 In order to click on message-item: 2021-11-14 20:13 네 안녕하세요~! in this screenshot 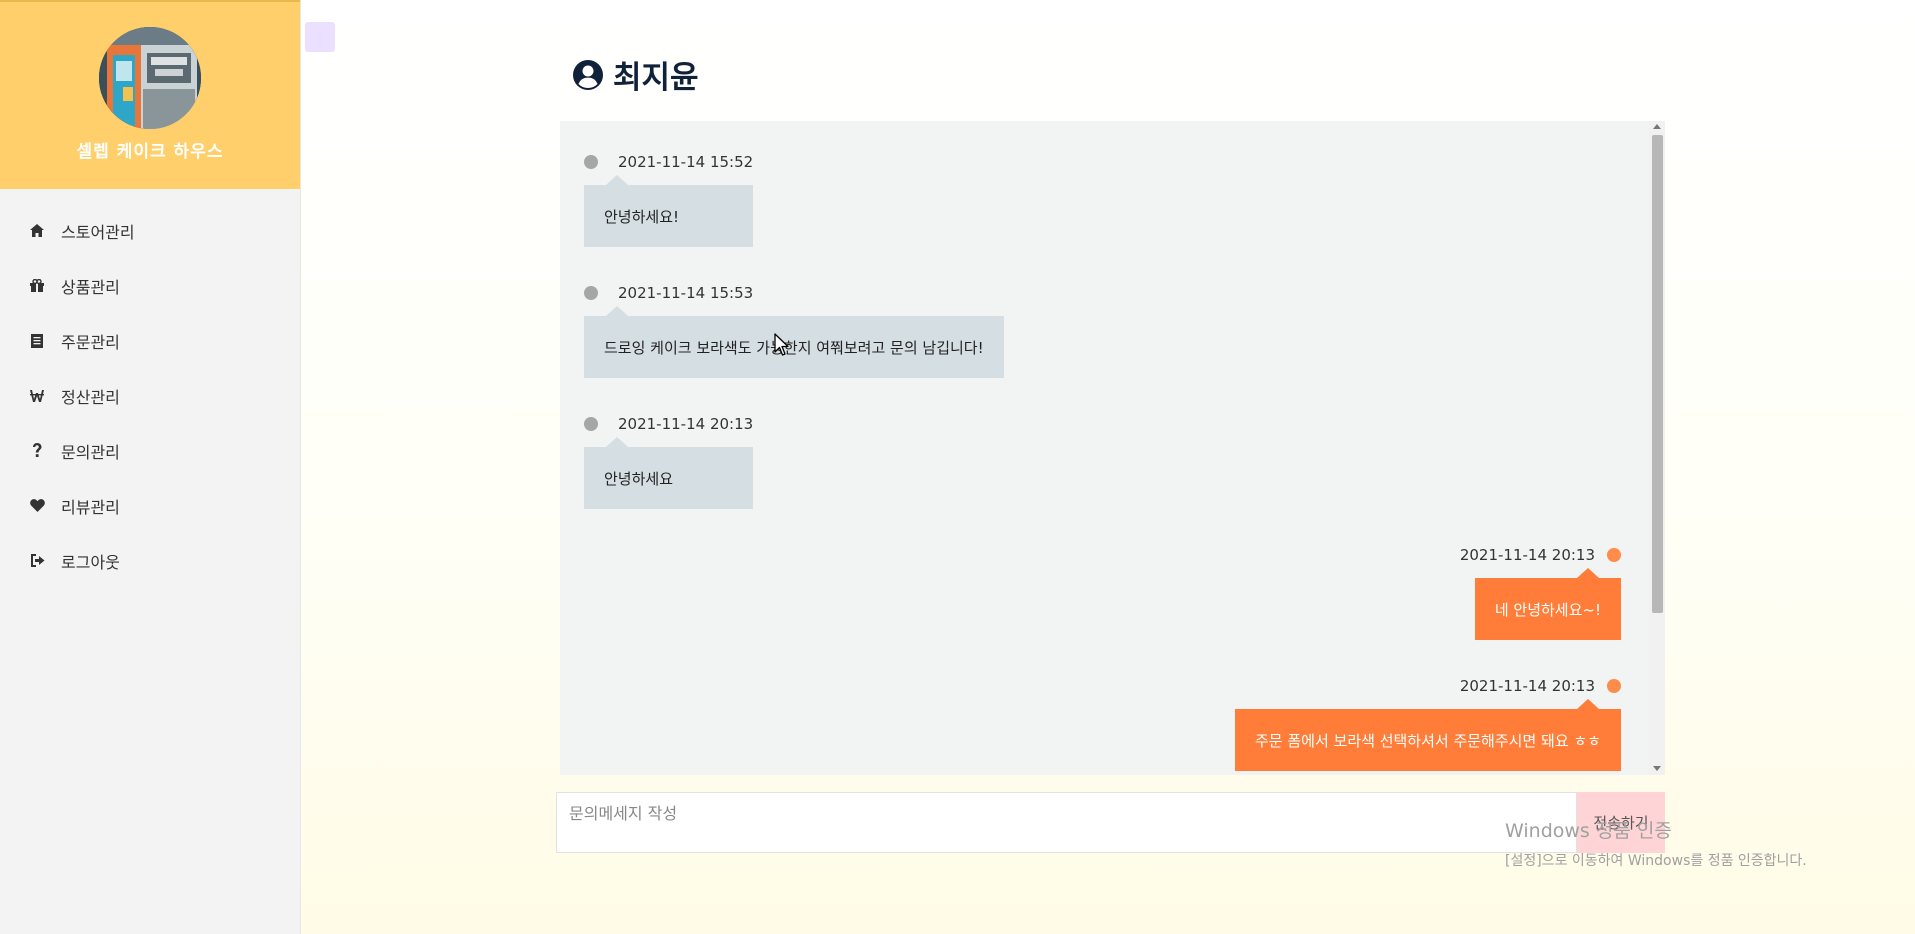, I will do `click(1540, 593)`.